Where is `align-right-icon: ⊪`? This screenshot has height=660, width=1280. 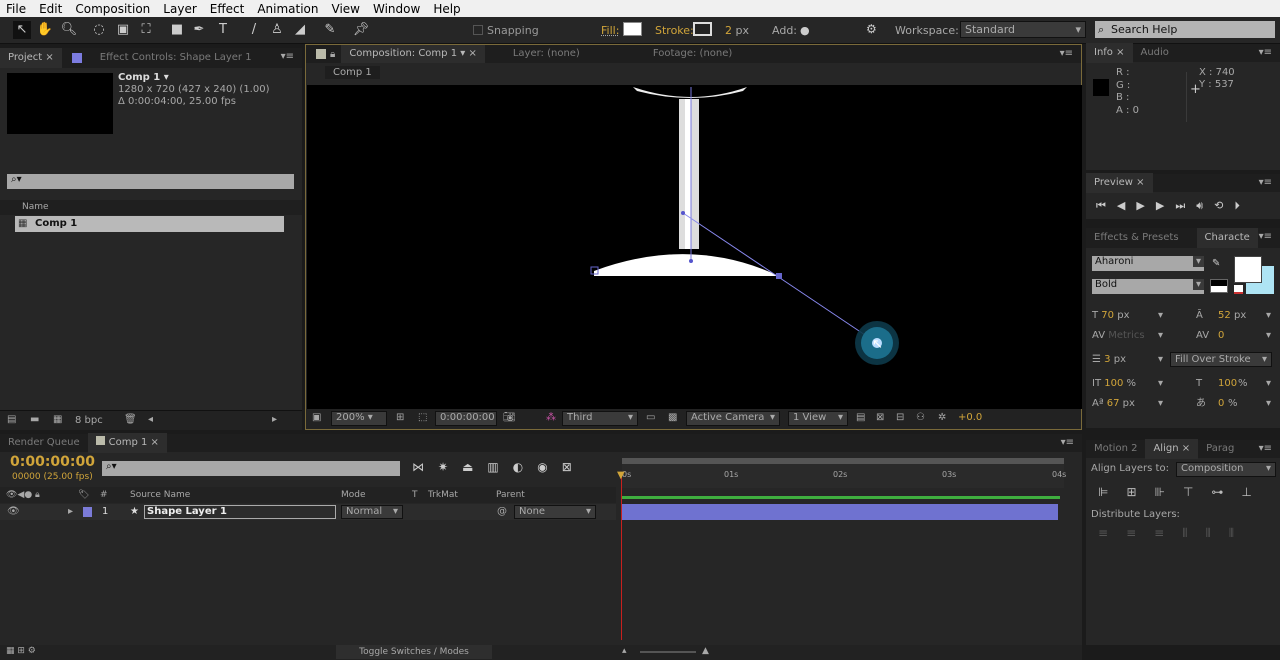 align-right-icon: ⊪ is located at coordinates (1160, 492).